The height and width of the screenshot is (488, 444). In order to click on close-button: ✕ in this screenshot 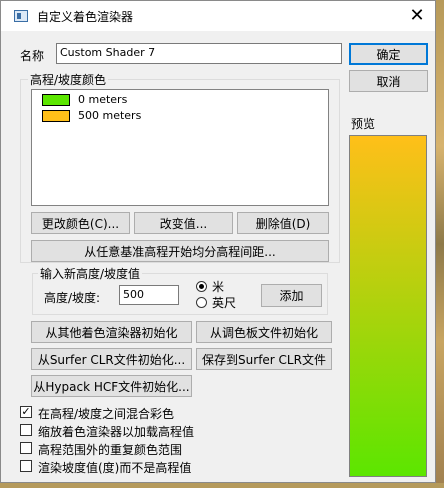, I will do `click(417, 16)`.